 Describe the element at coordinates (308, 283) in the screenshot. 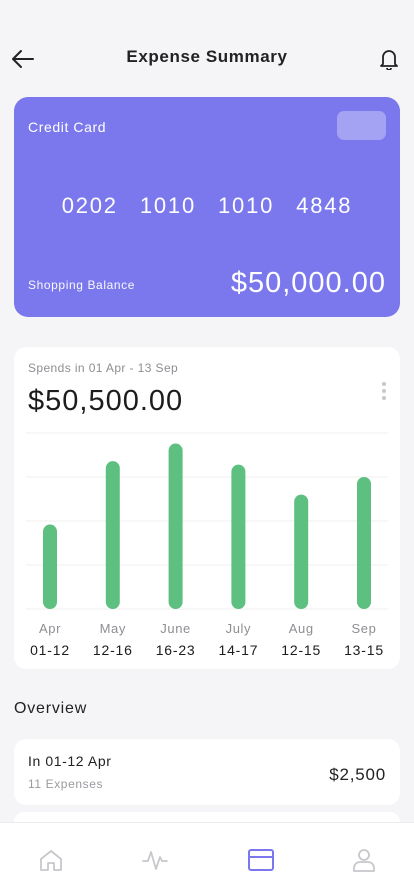

I see `balance-value: $50,000.00` at that location.